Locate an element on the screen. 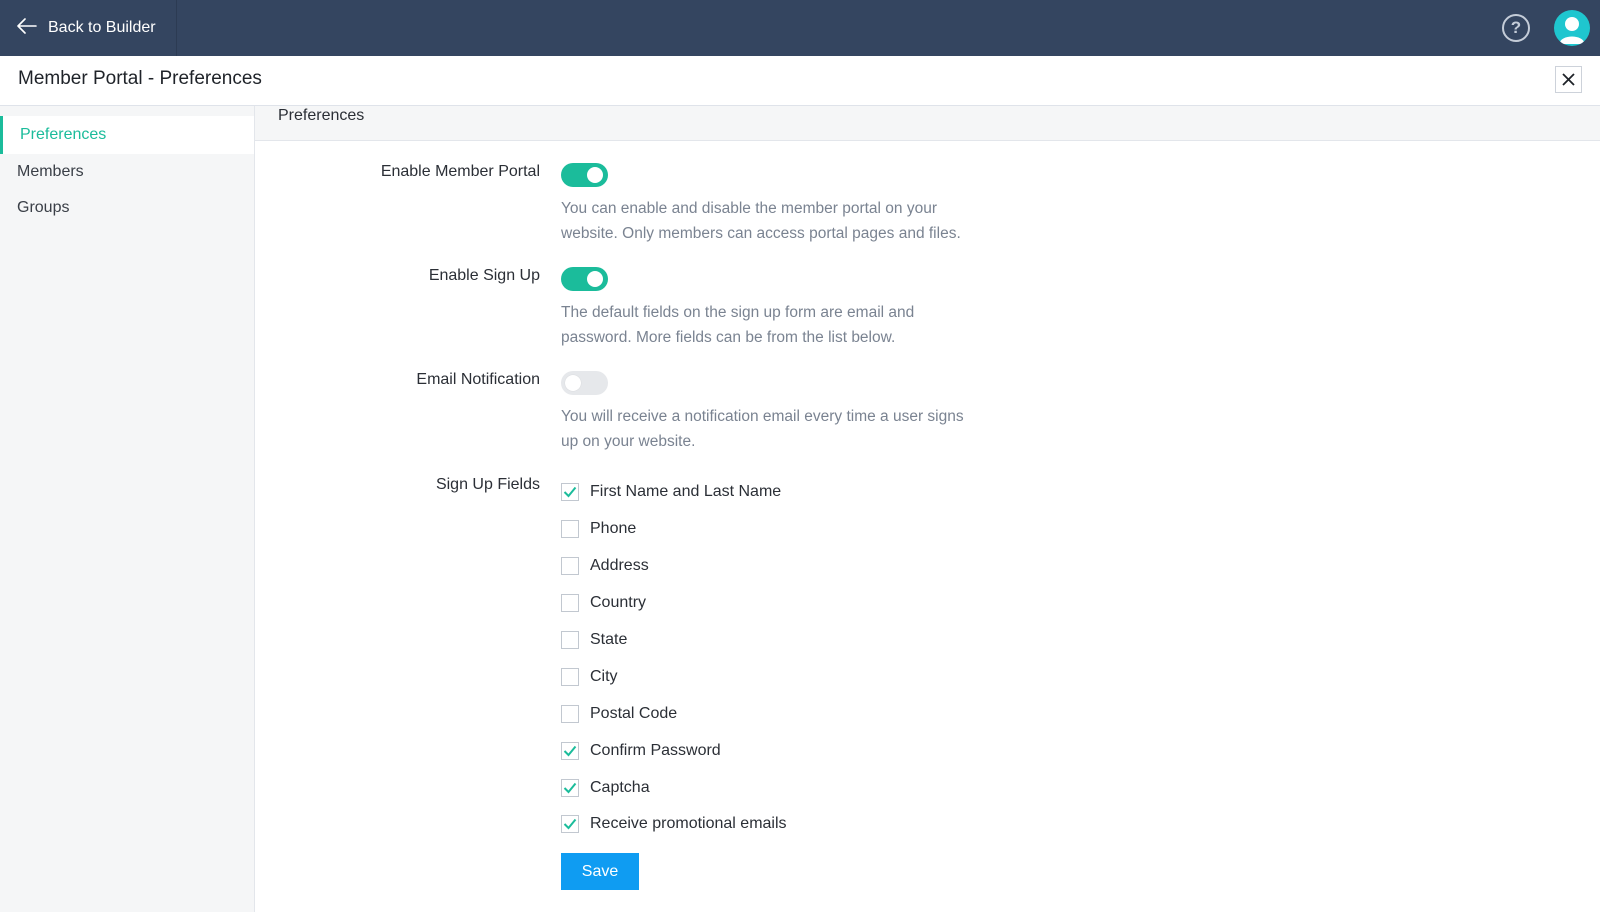 The width and height of the screenshot is (1600, 912). checkbox-postal-code: Postal Code is located at coordinates (619, 714).